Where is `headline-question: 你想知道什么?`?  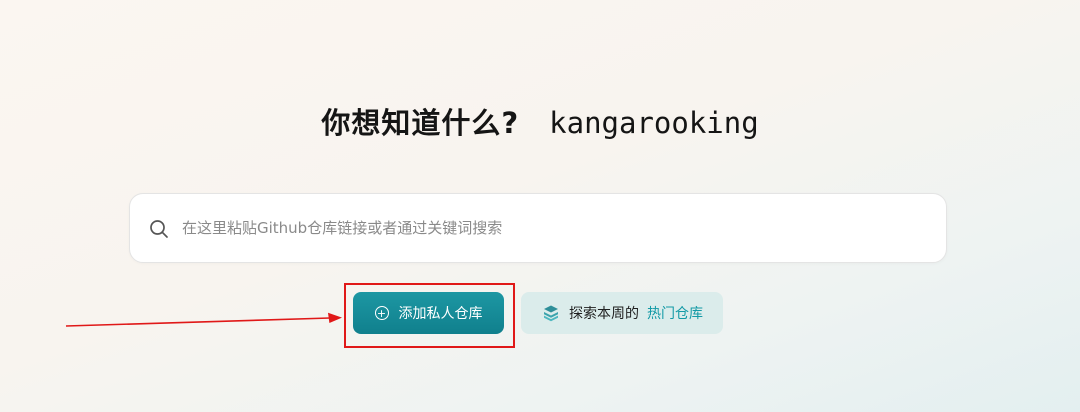
headline-question: 你想知道什么? is located at coordinates (420, 123).